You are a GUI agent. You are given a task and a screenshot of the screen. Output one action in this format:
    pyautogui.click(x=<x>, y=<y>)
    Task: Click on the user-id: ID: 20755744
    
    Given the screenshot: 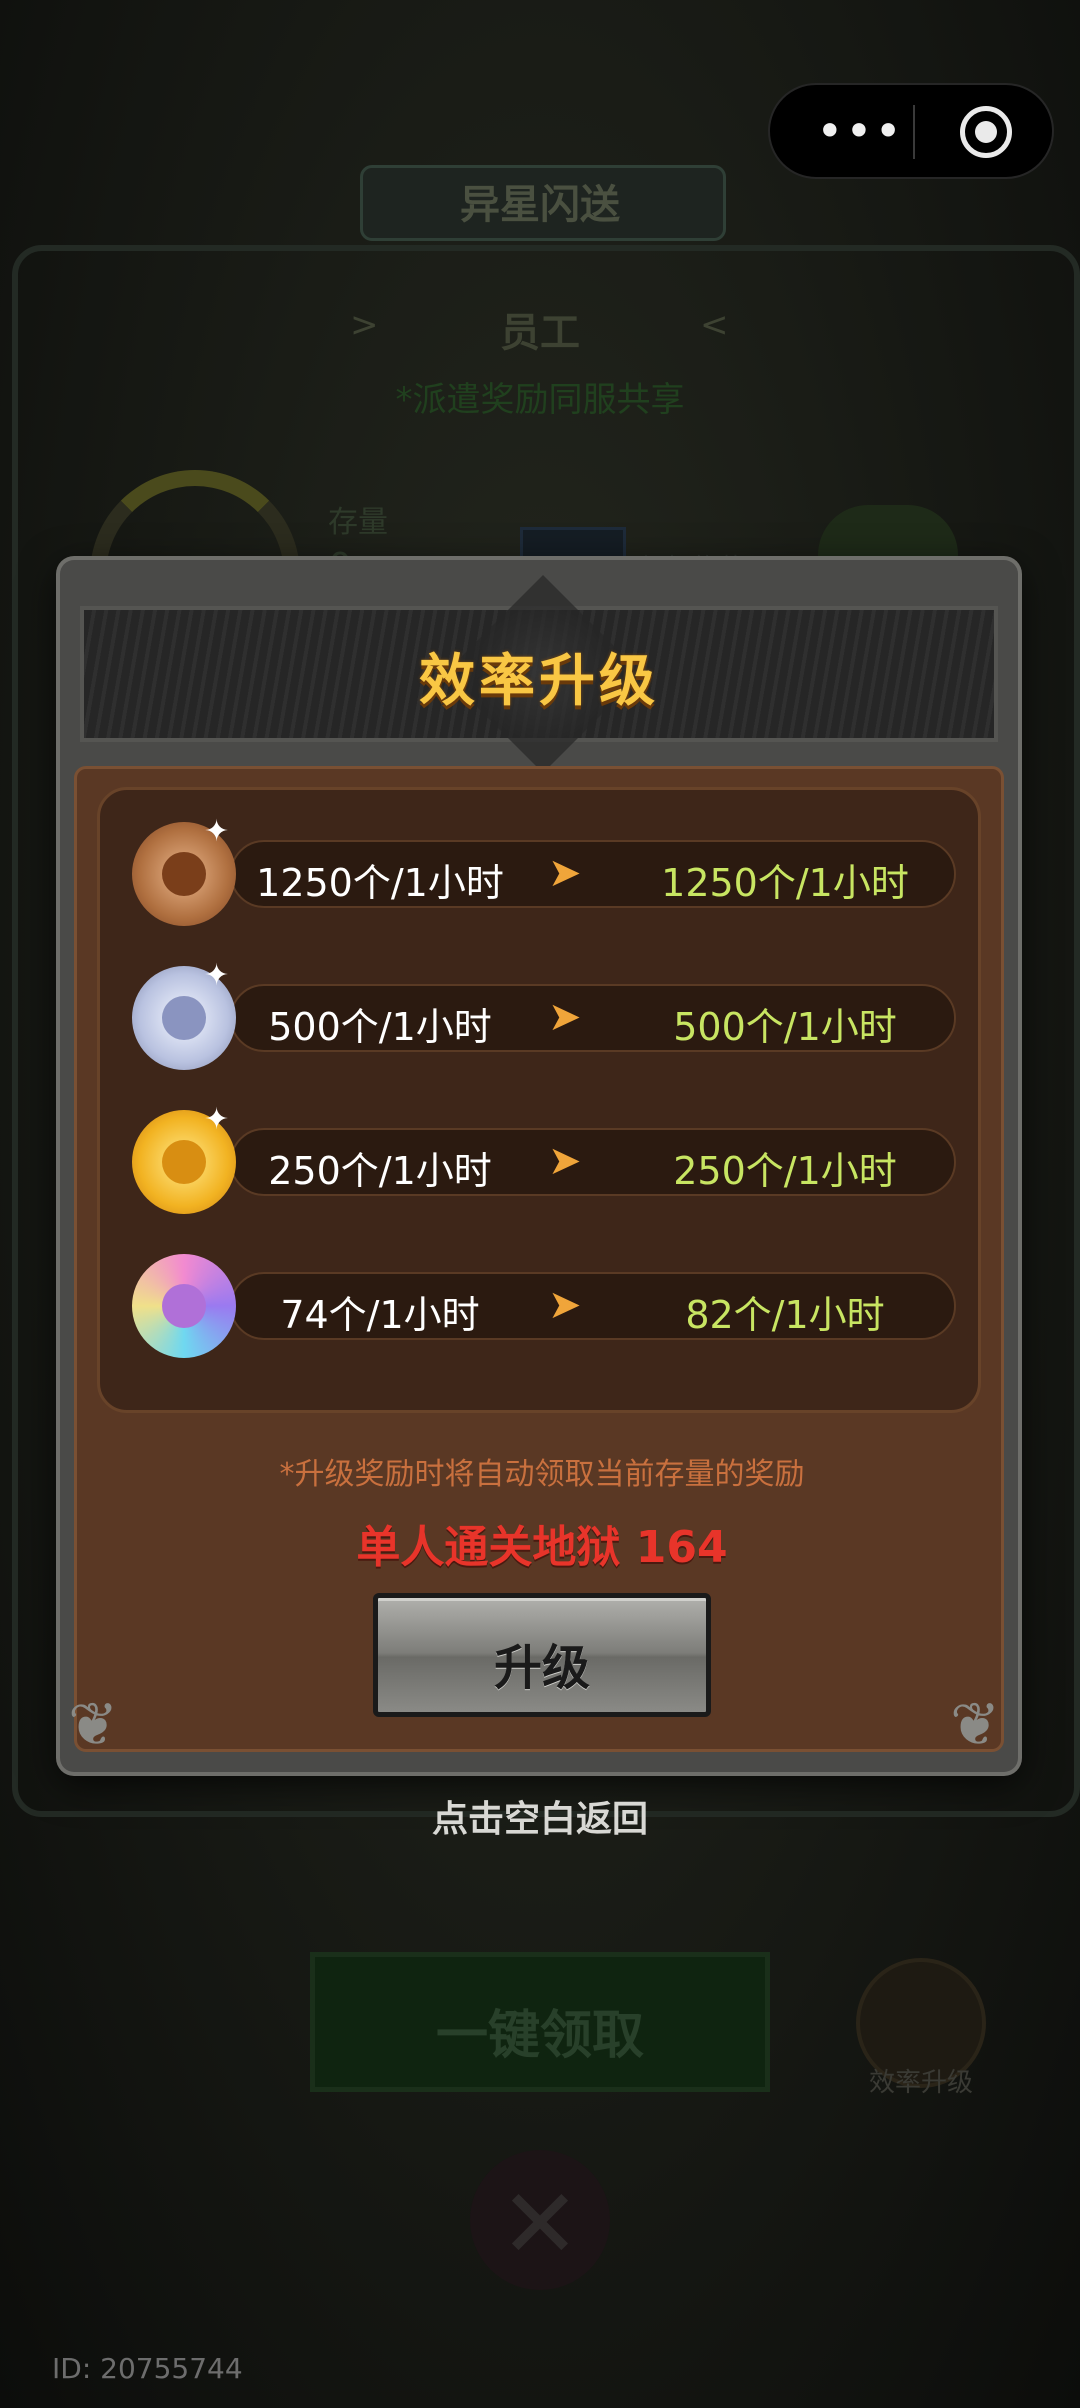 What is the action you would take?
    pyautogui.click(x=147, y=2368)
    